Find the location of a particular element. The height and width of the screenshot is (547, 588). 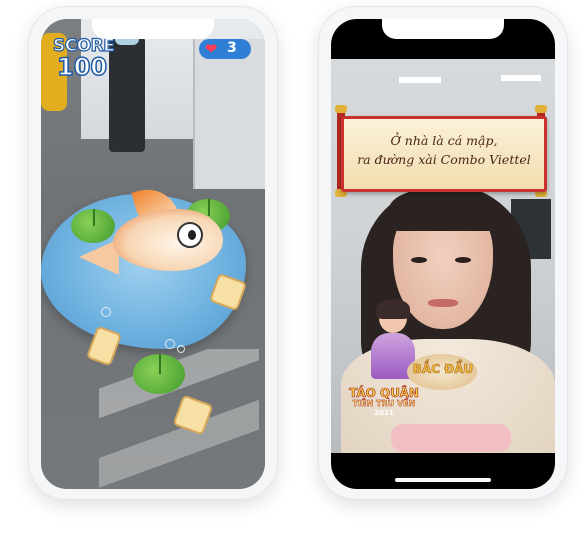

brand-subtitle: TIÊN TRU VỀN is located at coordinates (384, 403).